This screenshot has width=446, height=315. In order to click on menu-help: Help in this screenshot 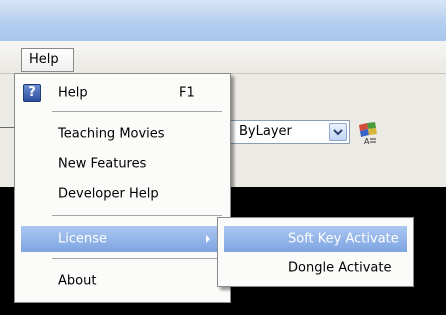, I will do `click(47, 60)`.